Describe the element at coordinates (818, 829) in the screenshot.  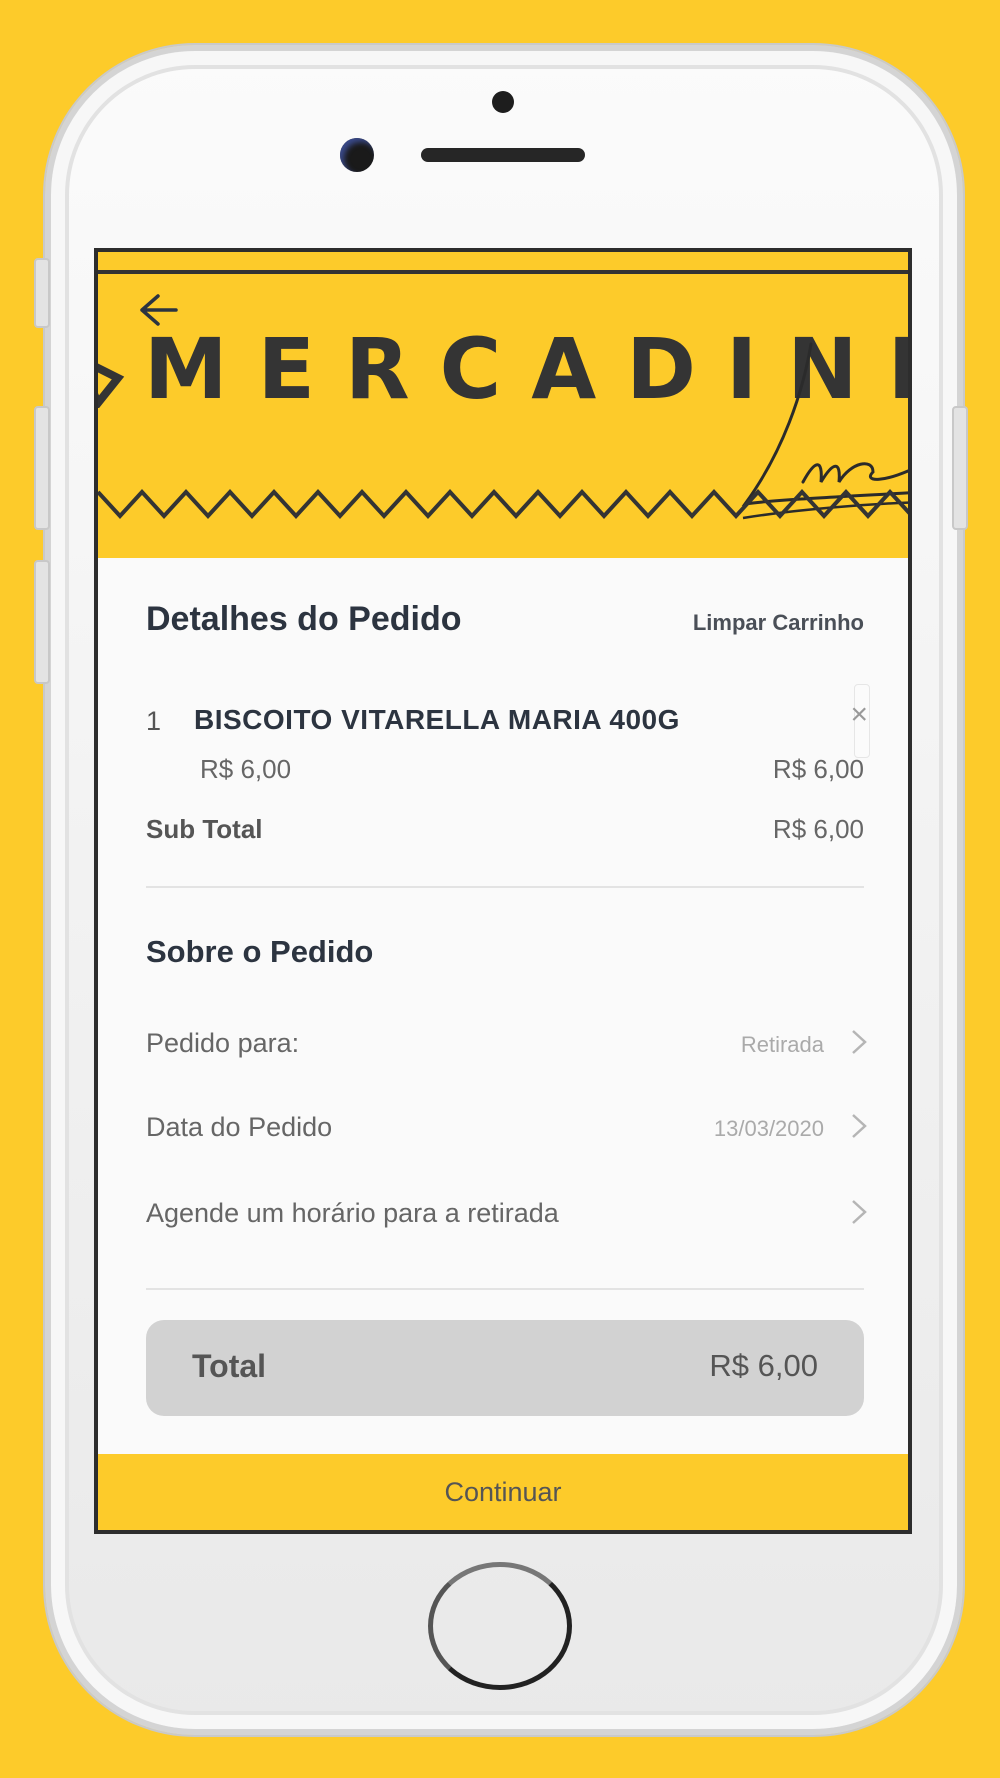
I see `subtotal-value: R$ 6,00` at that location.